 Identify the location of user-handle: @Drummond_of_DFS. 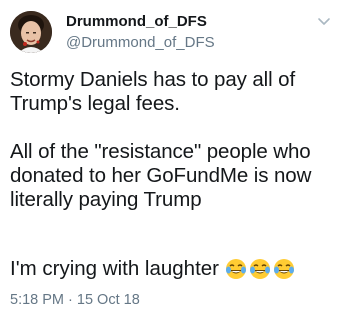
(140, 43).